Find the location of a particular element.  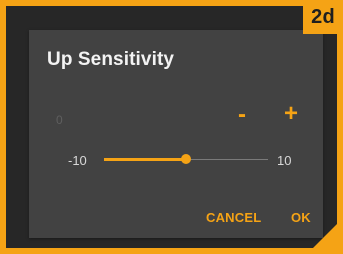

decrement-button: - is located at coordinates (242, 115).